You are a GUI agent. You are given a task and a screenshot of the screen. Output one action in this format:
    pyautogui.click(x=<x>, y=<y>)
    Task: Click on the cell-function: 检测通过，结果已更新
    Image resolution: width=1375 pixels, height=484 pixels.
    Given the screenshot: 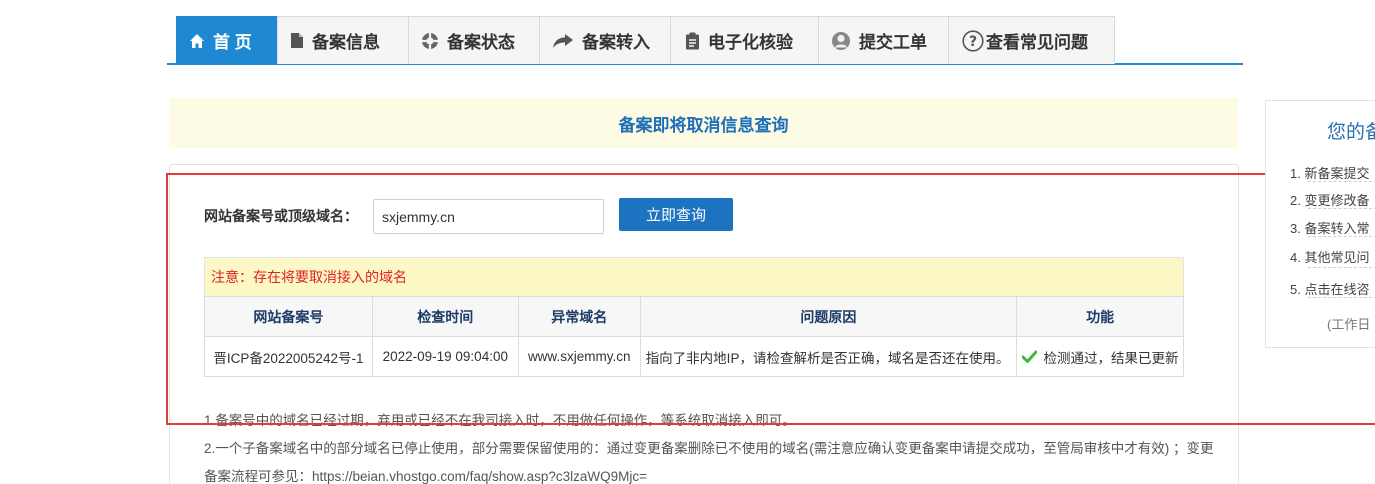 What is the action you would take?
    pyautogui.click(x=1100, y=356)
    